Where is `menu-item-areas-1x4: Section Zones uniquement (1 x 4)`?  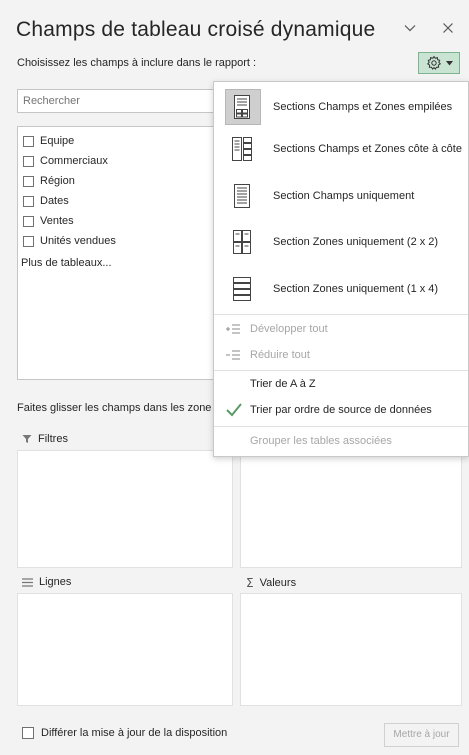
menu-item-areas-1x4: Section Zones uniquement (1 x 4) is located at coordinates (341, 289).